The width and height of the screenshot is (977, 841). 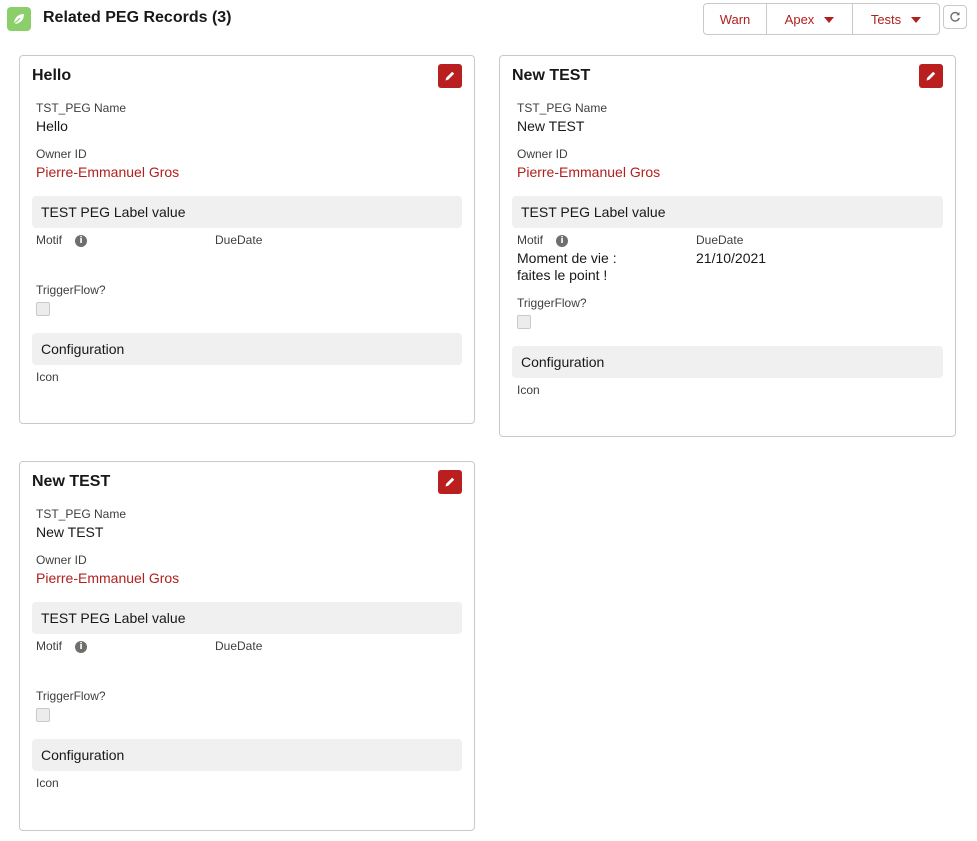 I want to click on action-button-group: Warn Apex Tests, so click(x=821, y=19).